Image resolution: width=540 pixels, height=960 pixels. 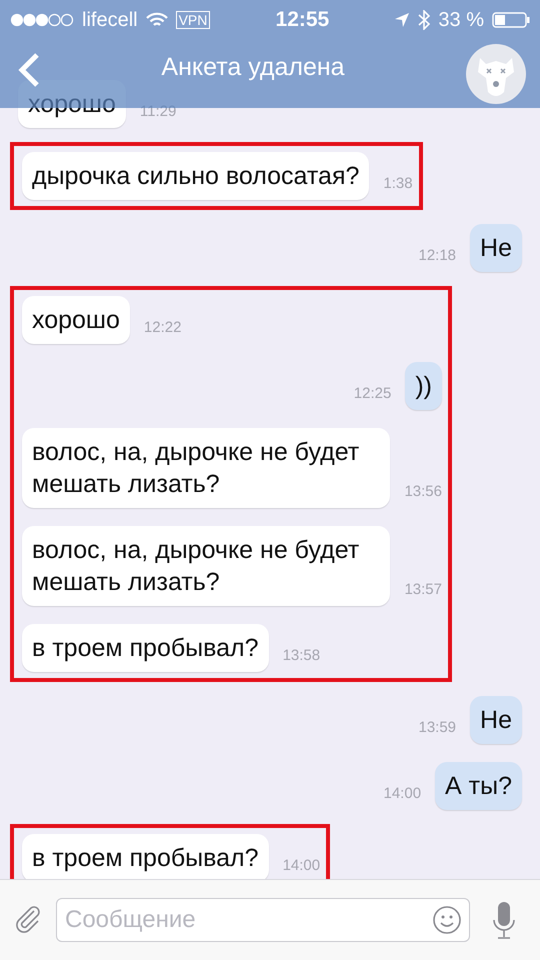 I want to click on message-time: 1:38, so click(x=398, y=184).